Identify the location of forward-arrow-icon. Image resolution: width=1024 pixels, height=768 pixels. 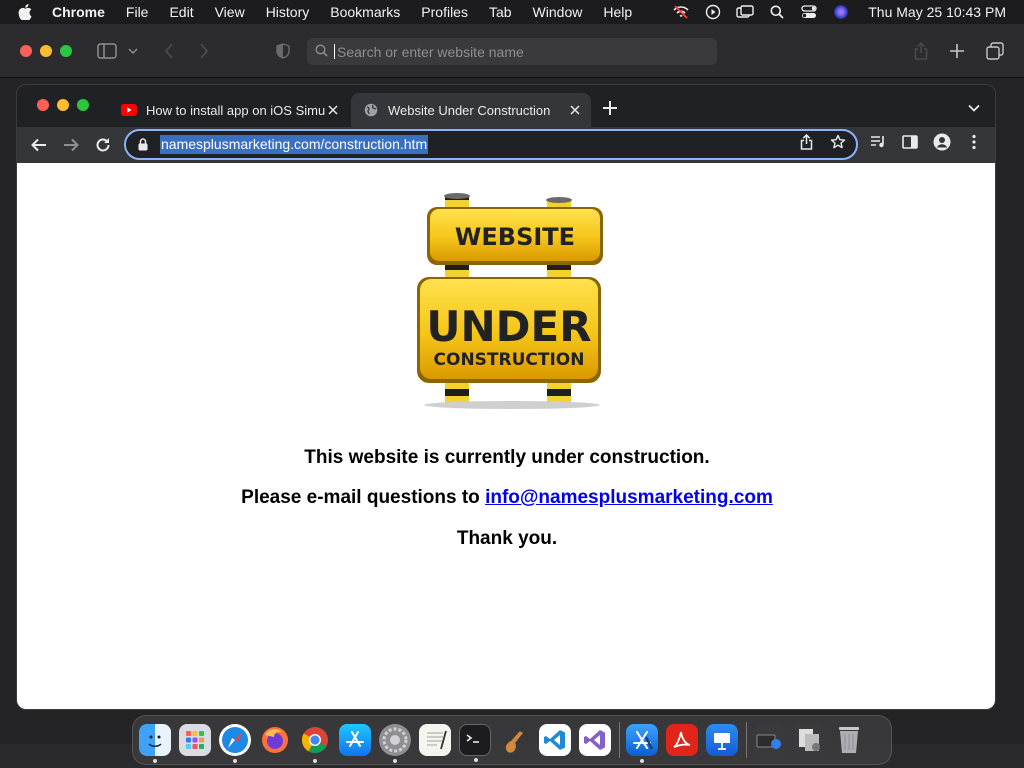
(71, 145).